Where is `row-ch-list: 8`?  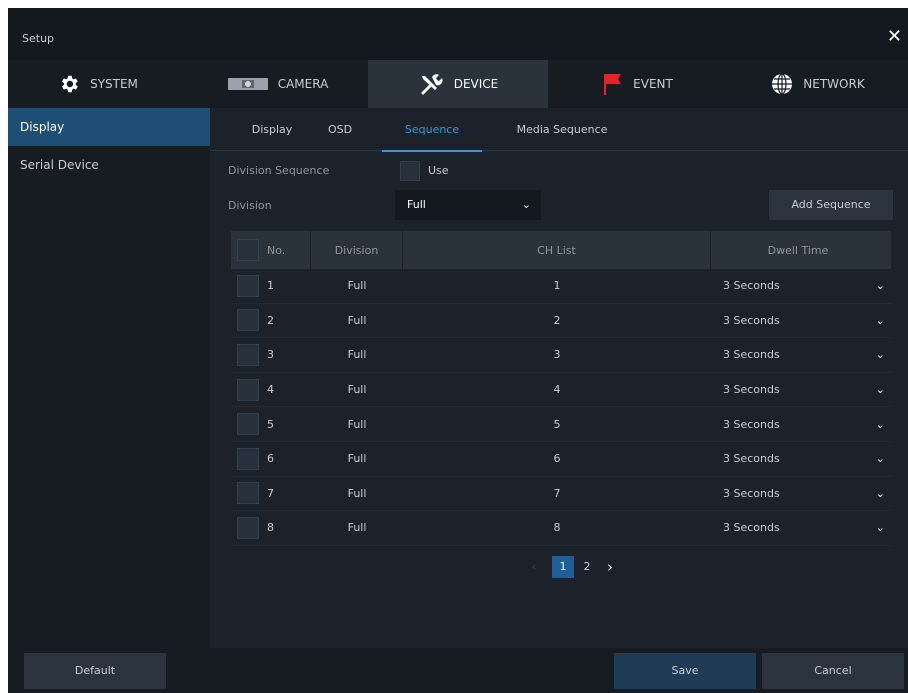 row-ch-list: 8 is located at coordinates (557, 528).